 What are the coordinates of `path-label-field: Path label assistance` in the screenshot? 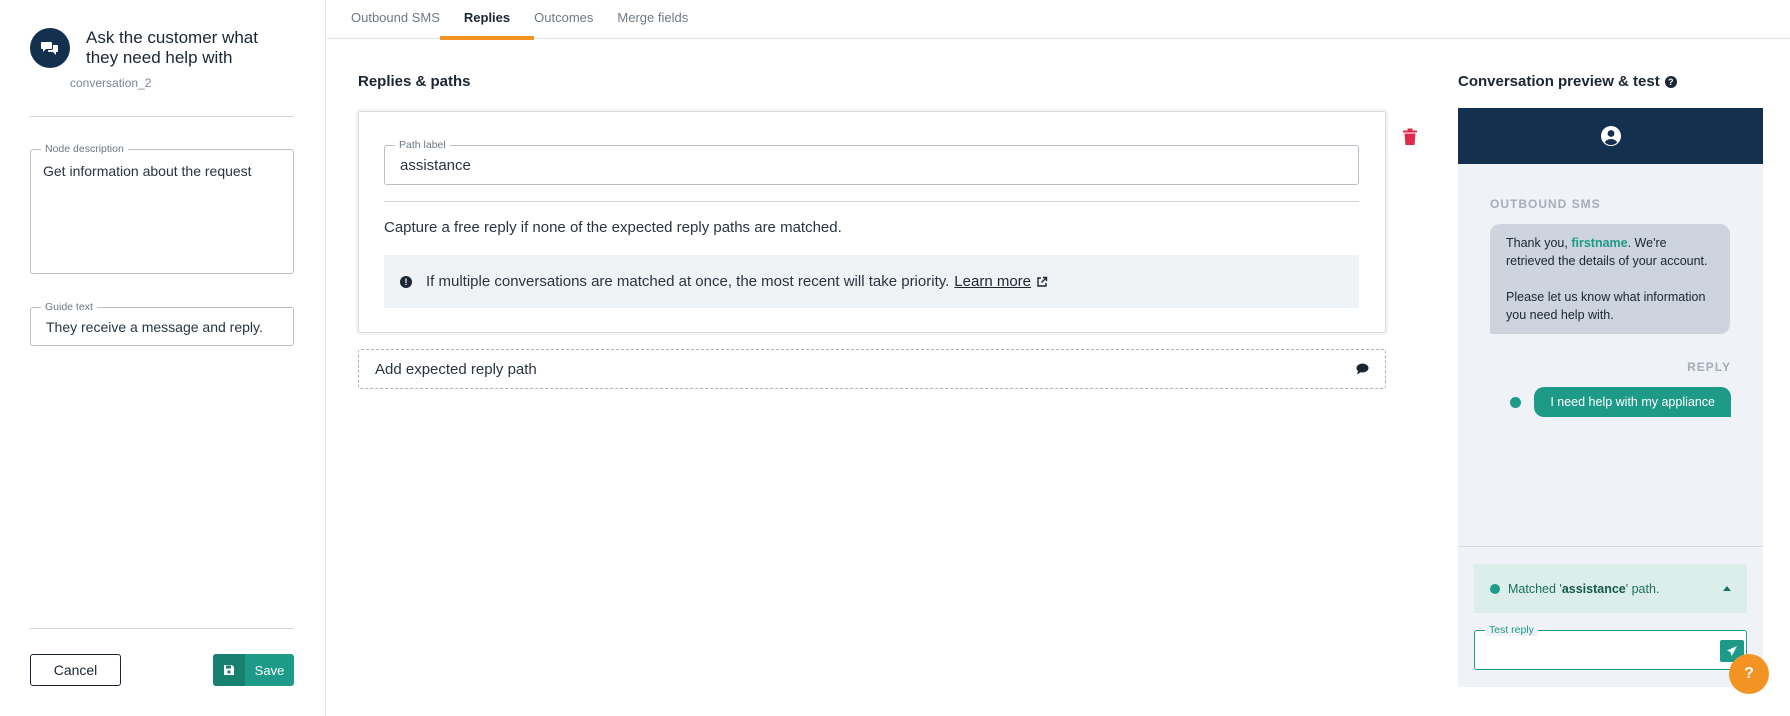 It's located at (871, 162).